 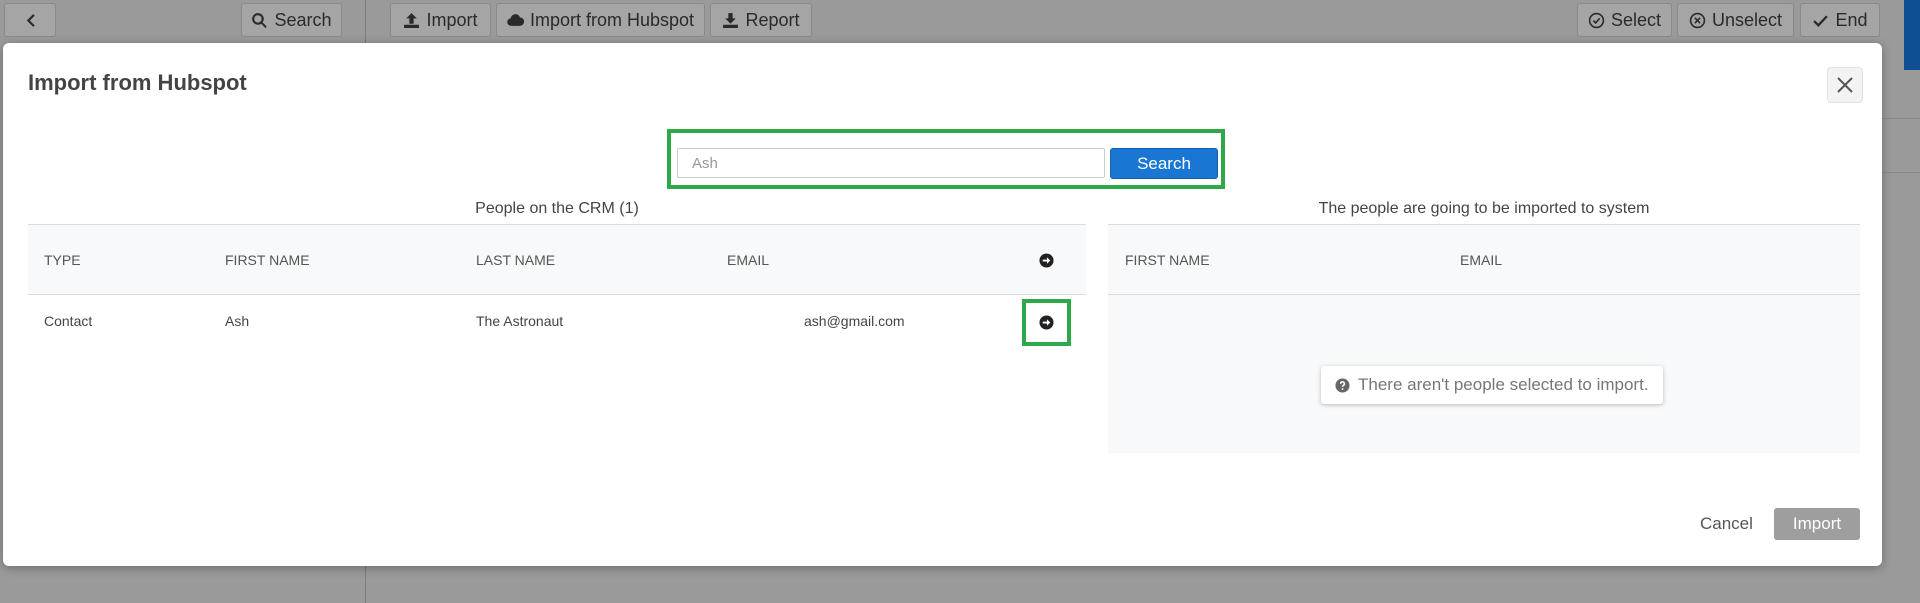 I want to click on check-circle-icon, so click(x=1596, y=20).